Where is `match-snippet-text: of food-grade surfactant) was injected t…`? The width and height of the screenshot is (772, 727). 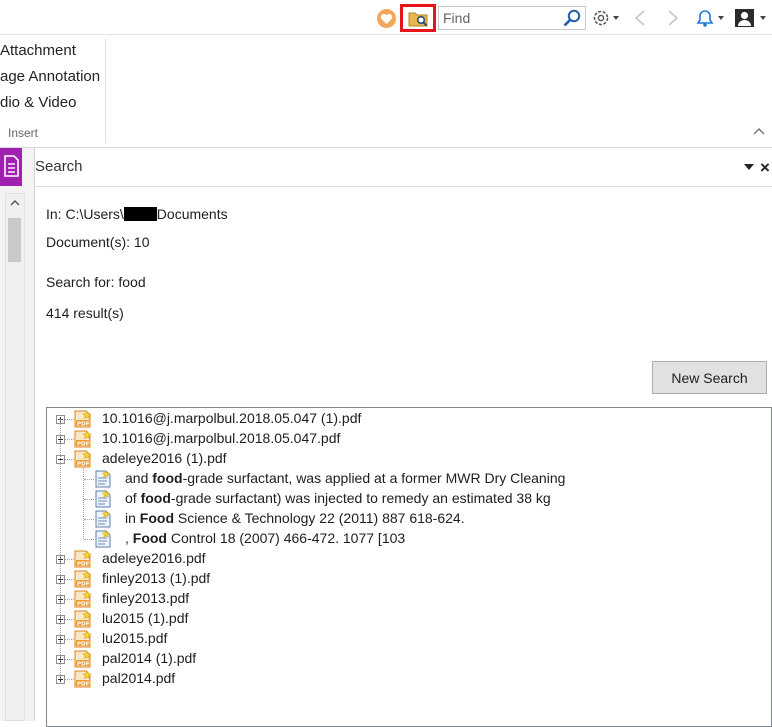 match-snippet-text: of food-grade surfactant) was injected t… is located at coordinates (338, 498).